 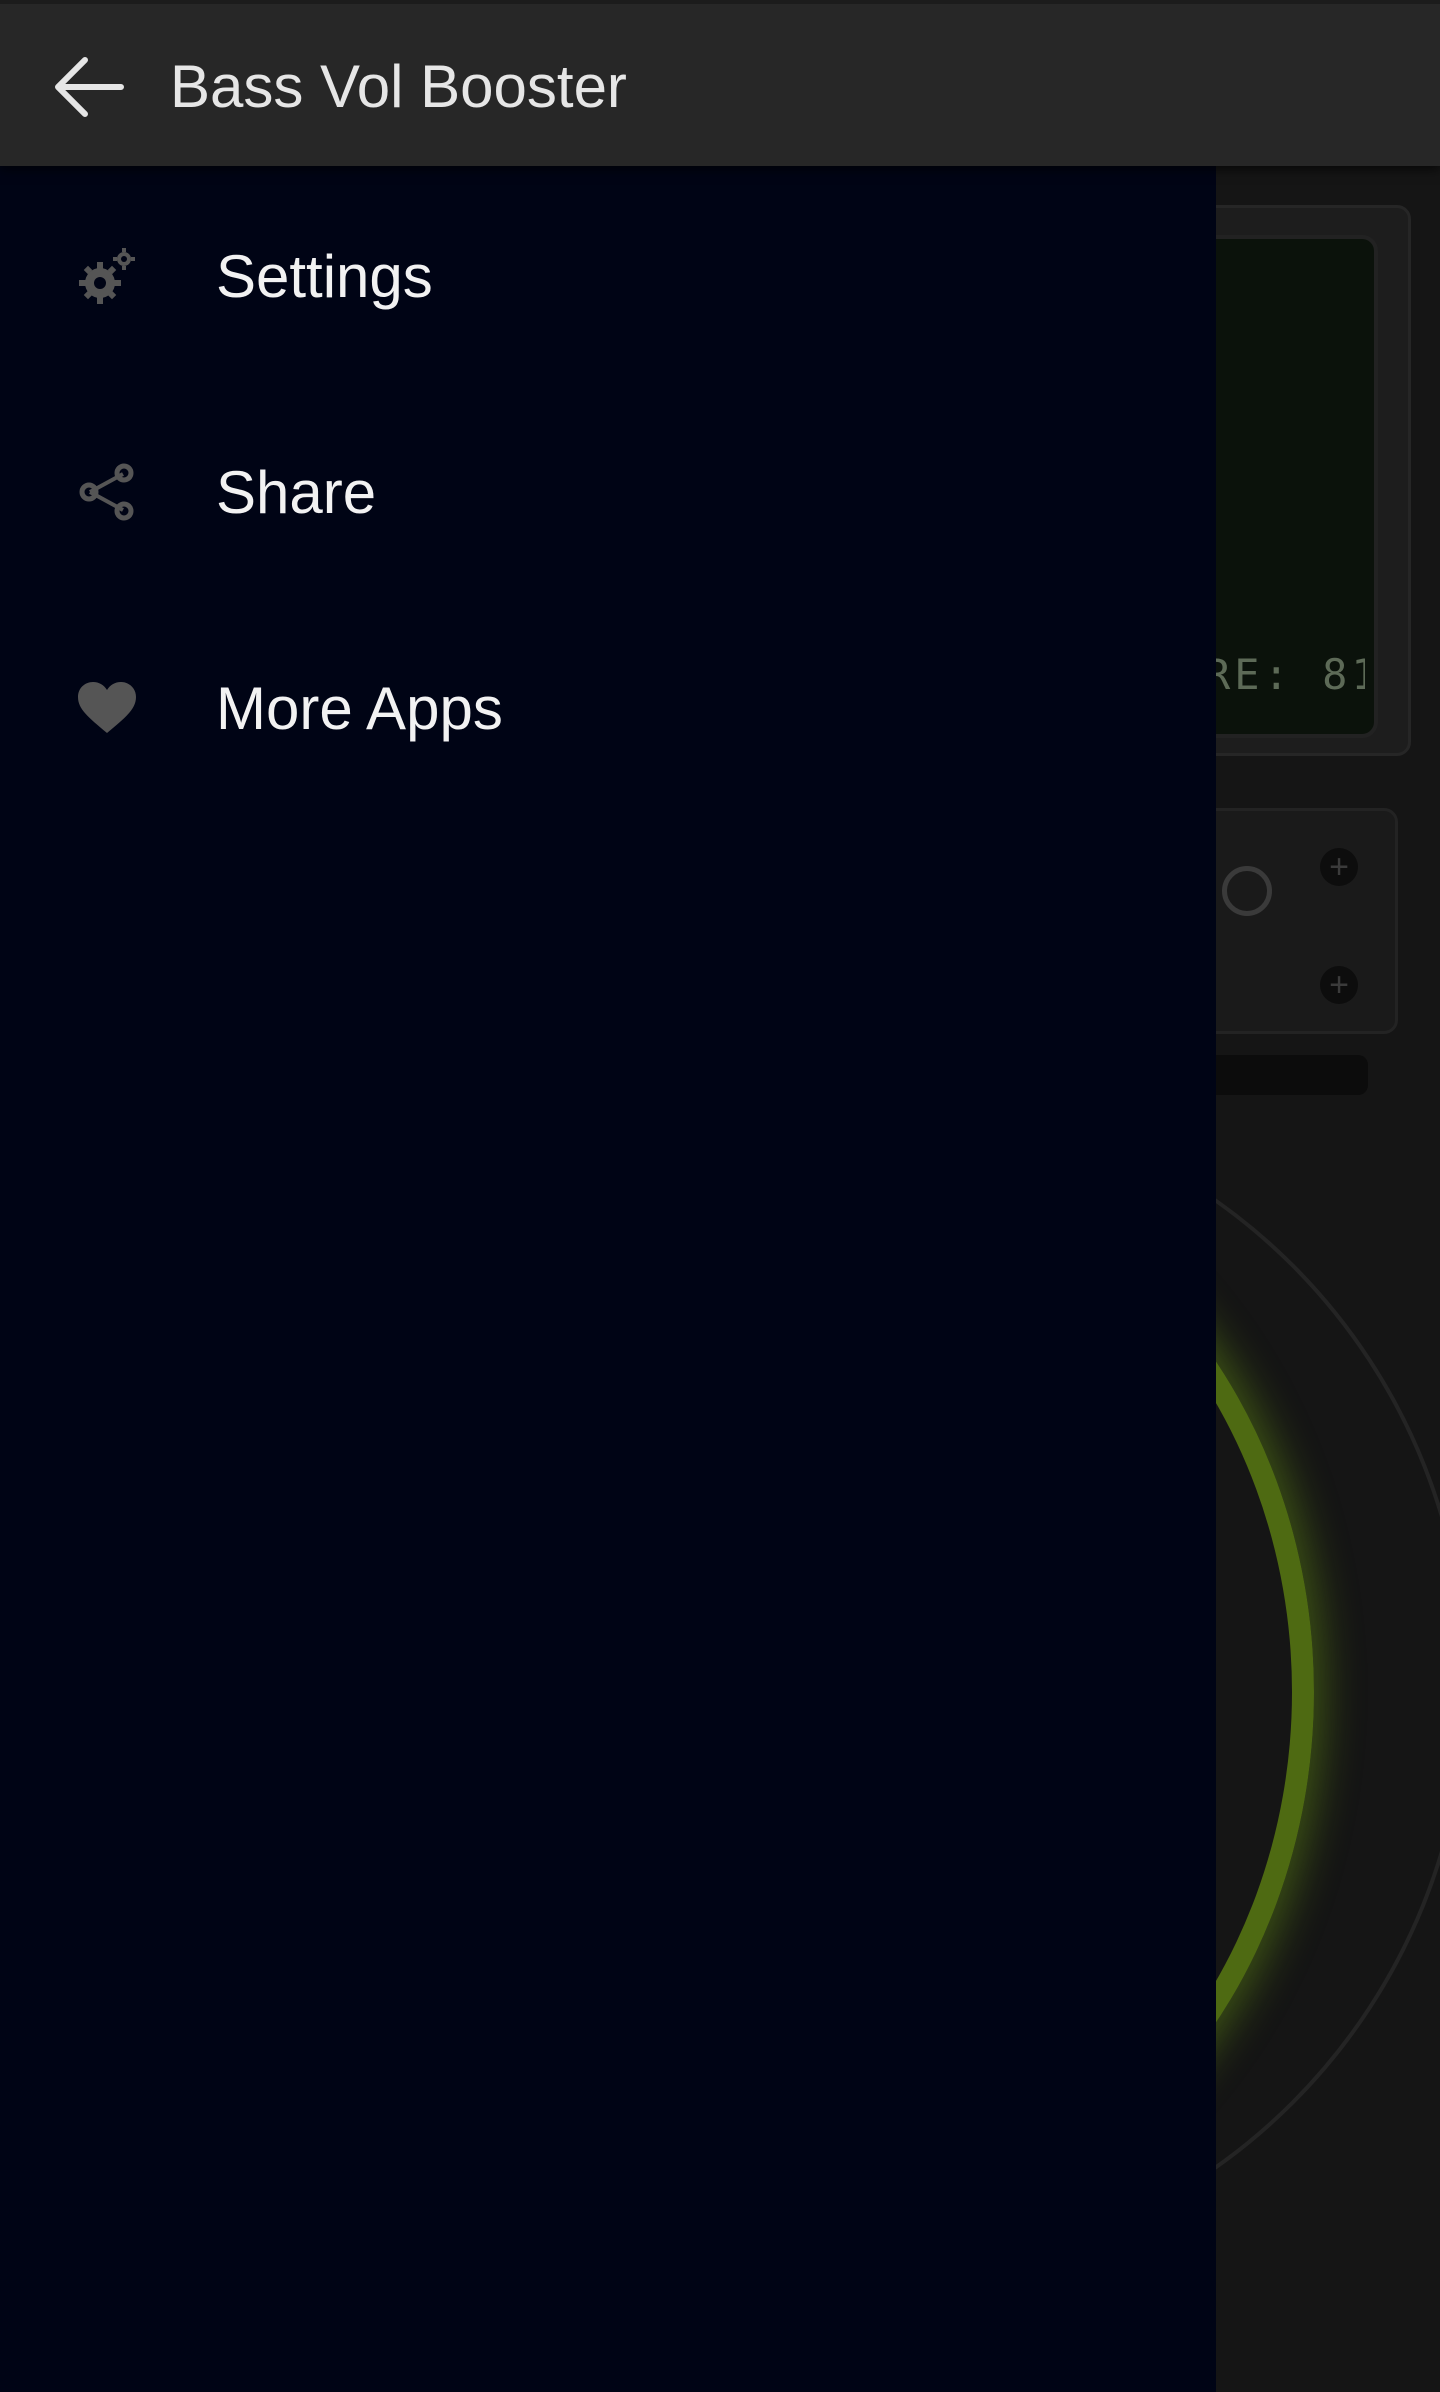 I want to click on menu-item-settings: Settings, so click(x=608, y=276).